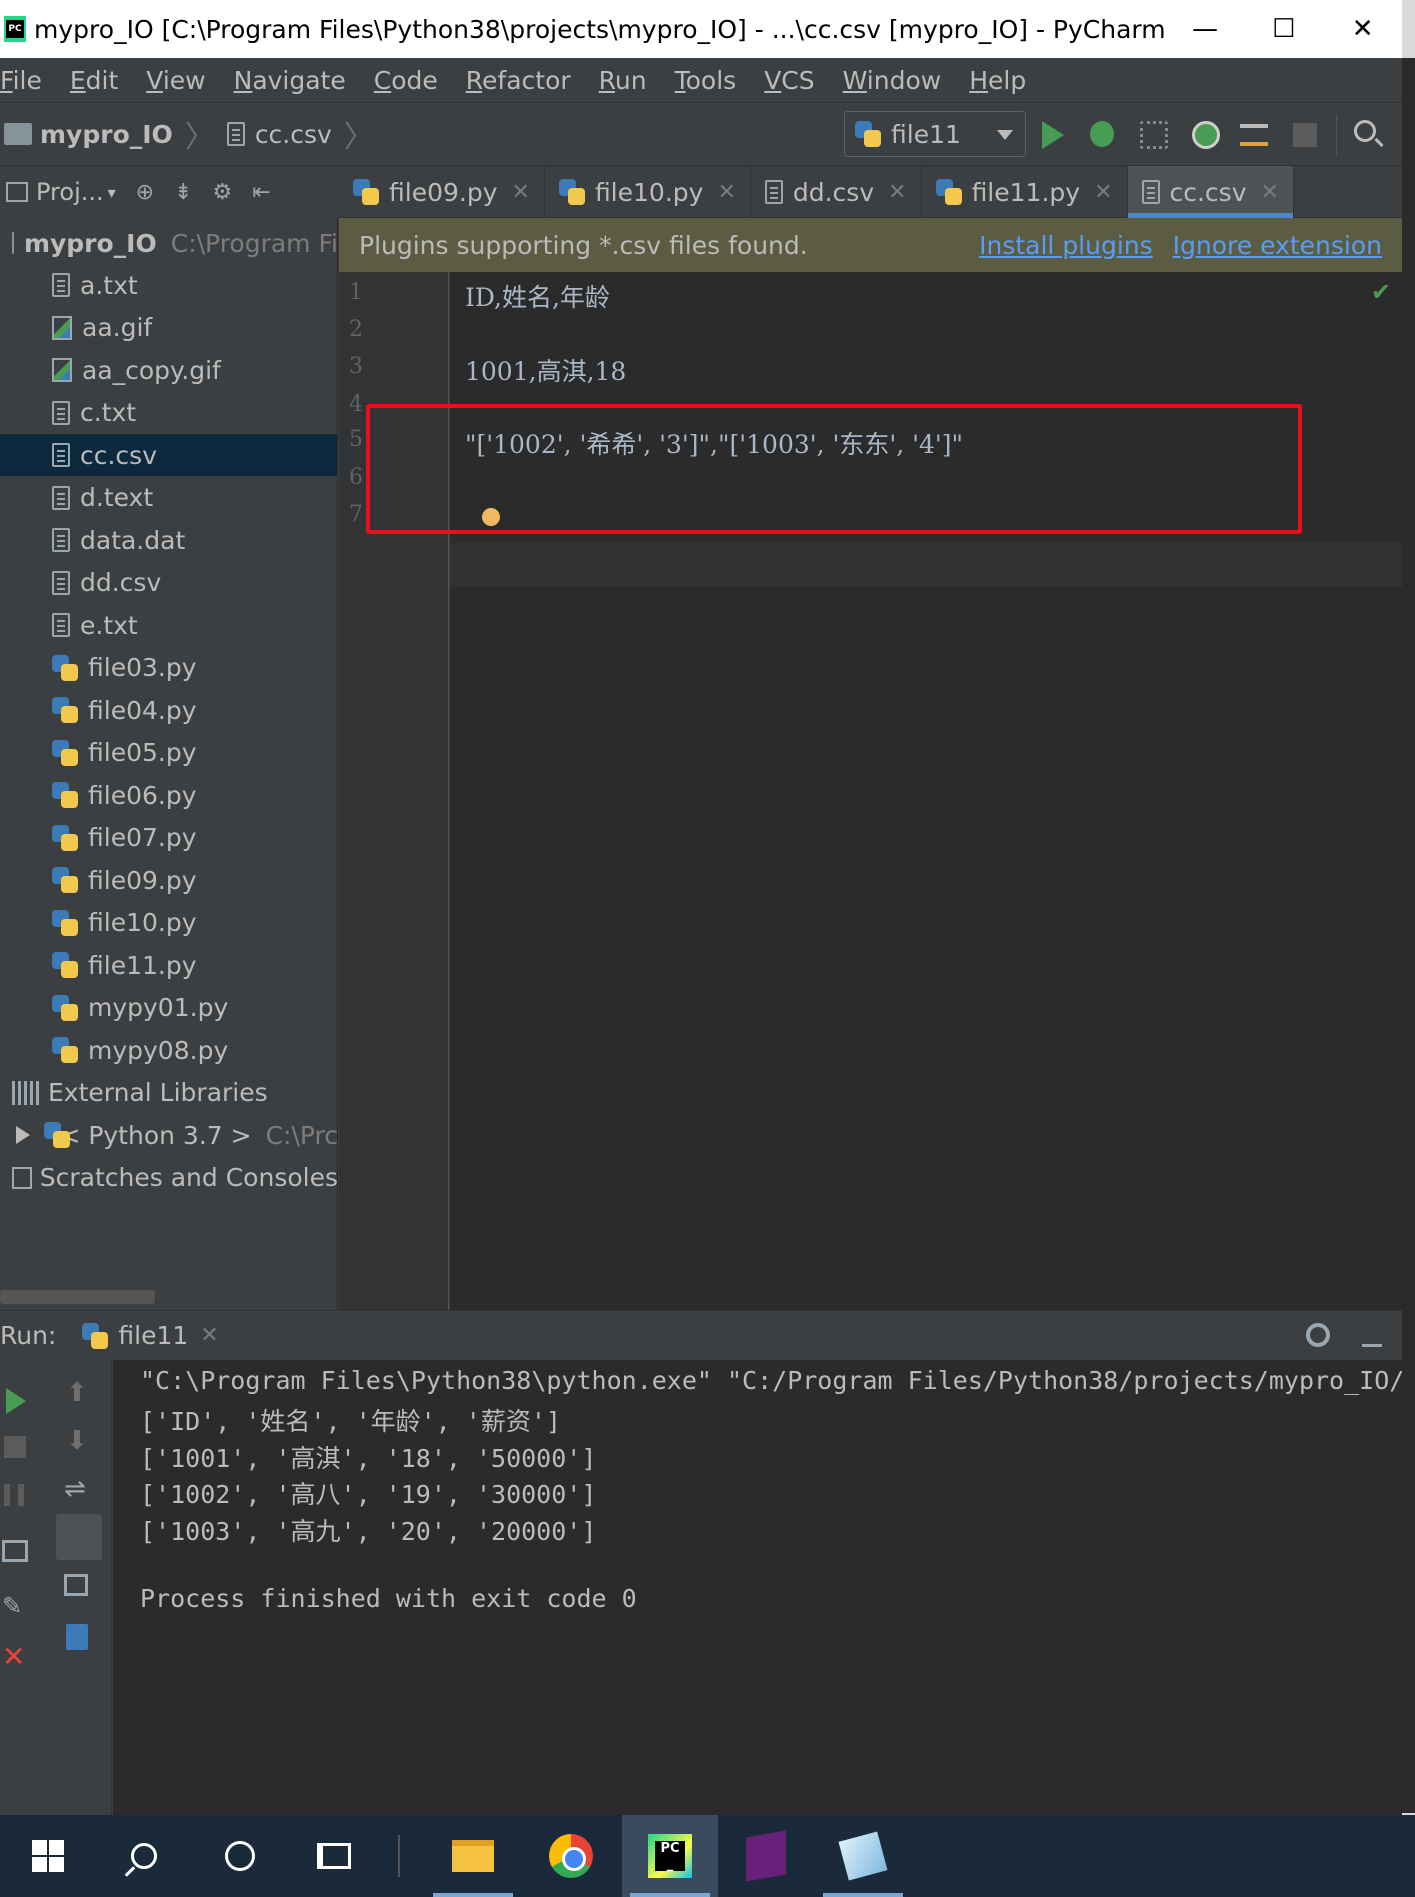 The width and height of the screenshot is (1415, 1897). Describe the element at coordinates (168, 668) in the screenshot. I see `tree-file-item: file03.py` at that location.